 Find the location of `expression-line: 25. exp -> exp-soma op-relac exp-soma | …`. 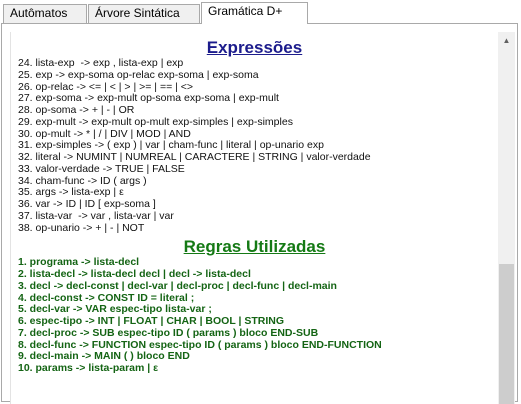

expression-line: 25. exp -> exp-soma op-relac exp-soma | … is located at coordinates (138, 74).